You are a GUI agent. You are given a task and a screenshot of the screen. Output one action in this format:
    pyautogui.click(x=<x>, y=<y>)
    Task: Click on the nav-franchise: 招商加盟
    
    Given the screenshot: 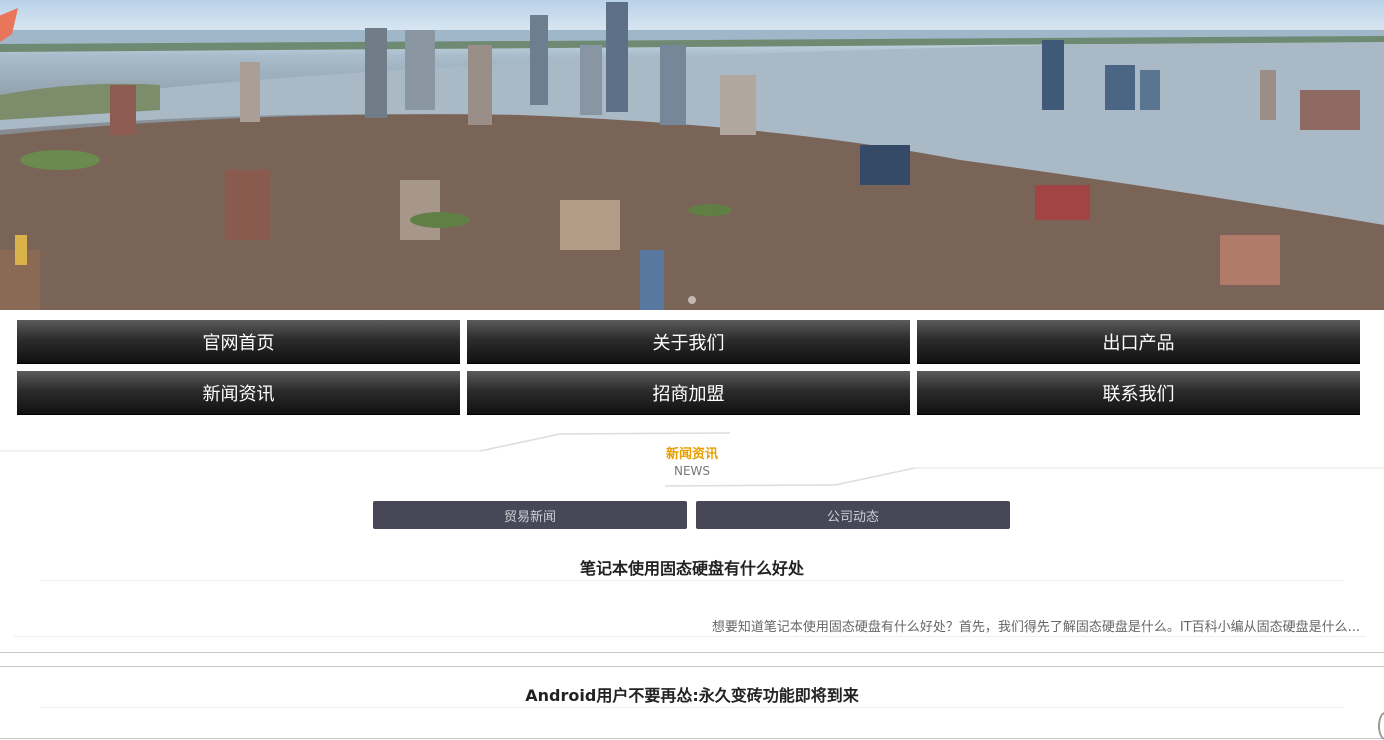 What is the action you would take?
    pyautogui.click(x=688, y=393)
    